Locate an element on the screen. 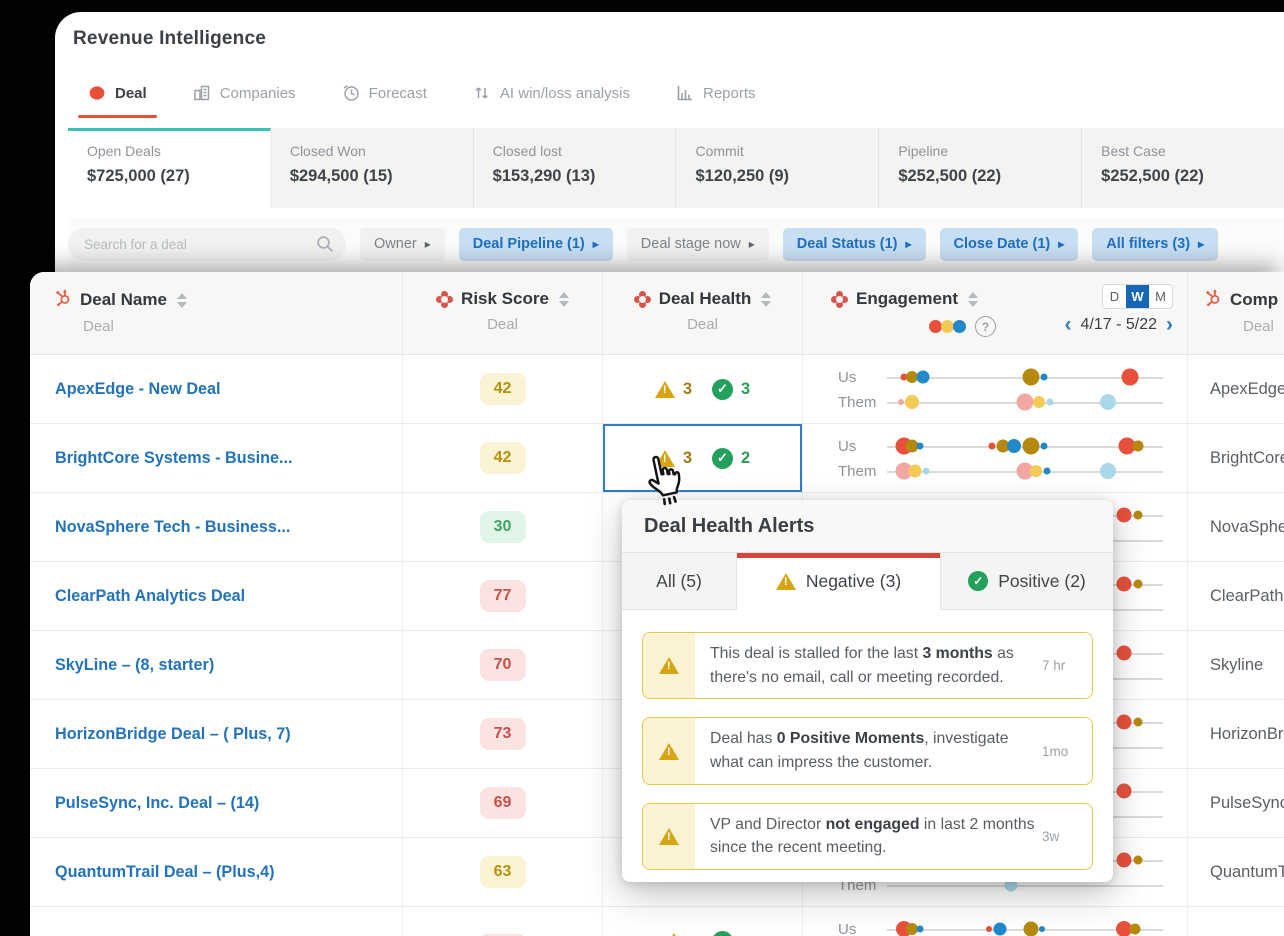  alert-message-highlight: 0 Positive Moments is located at coordinates (850, 739).